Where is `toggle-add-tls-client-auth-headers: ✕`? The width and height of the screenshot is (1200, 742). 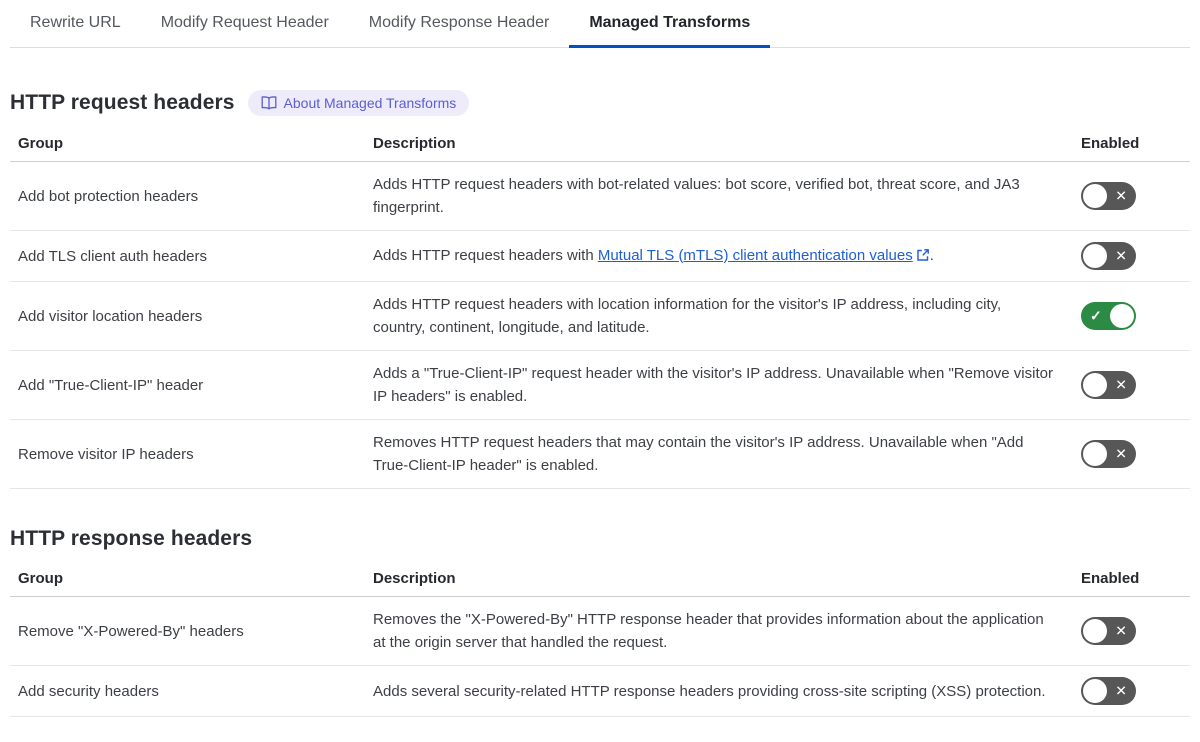 toggle-add-tls-client-auth-headers: ✕ is located at coordinates (1108, 256).